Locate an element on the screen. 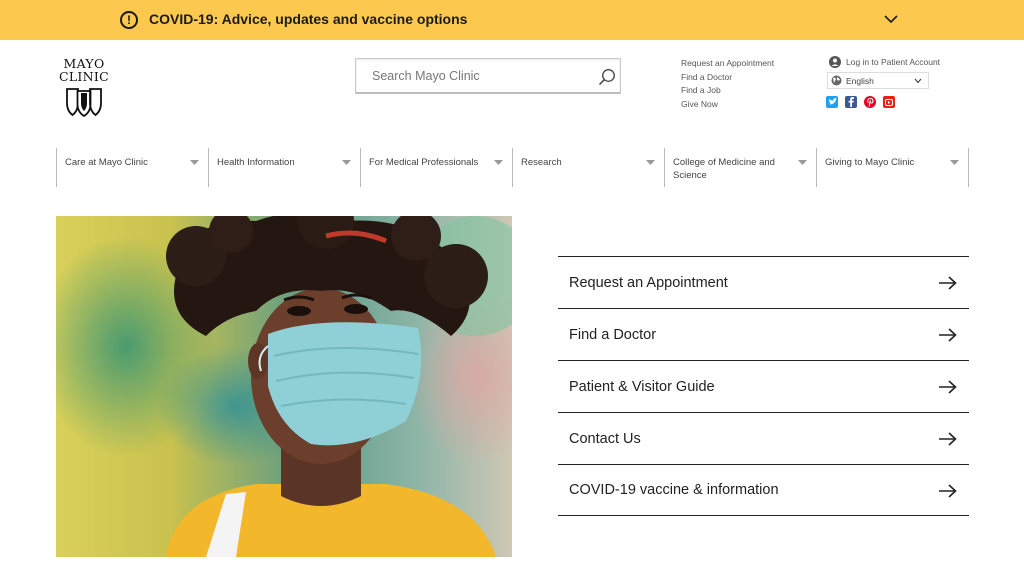  shield-logo-icon is located at coordinates (84, 102).